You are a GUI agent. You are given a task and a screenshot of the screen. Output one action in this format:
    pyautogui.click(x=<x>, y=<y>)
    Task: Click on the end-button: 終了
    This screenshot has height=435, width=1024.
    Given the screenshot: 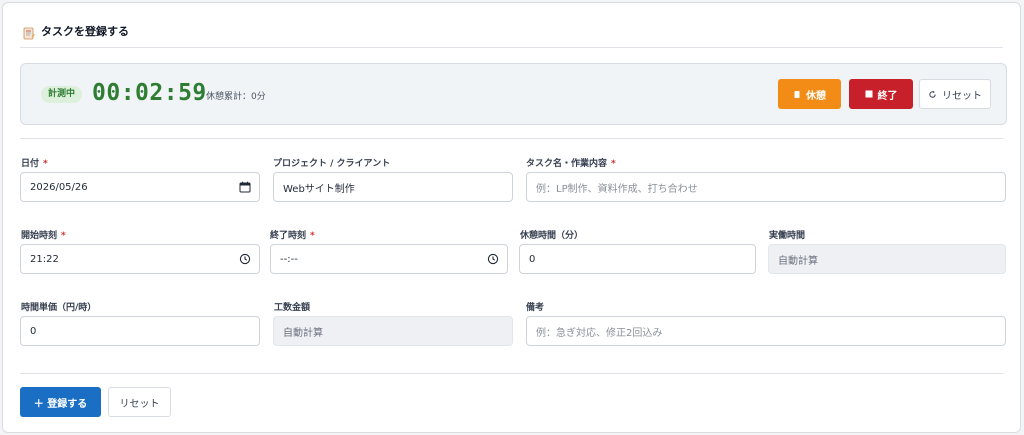 What is the action you would take?
    pyautogui.click(x=881, y=94)
    